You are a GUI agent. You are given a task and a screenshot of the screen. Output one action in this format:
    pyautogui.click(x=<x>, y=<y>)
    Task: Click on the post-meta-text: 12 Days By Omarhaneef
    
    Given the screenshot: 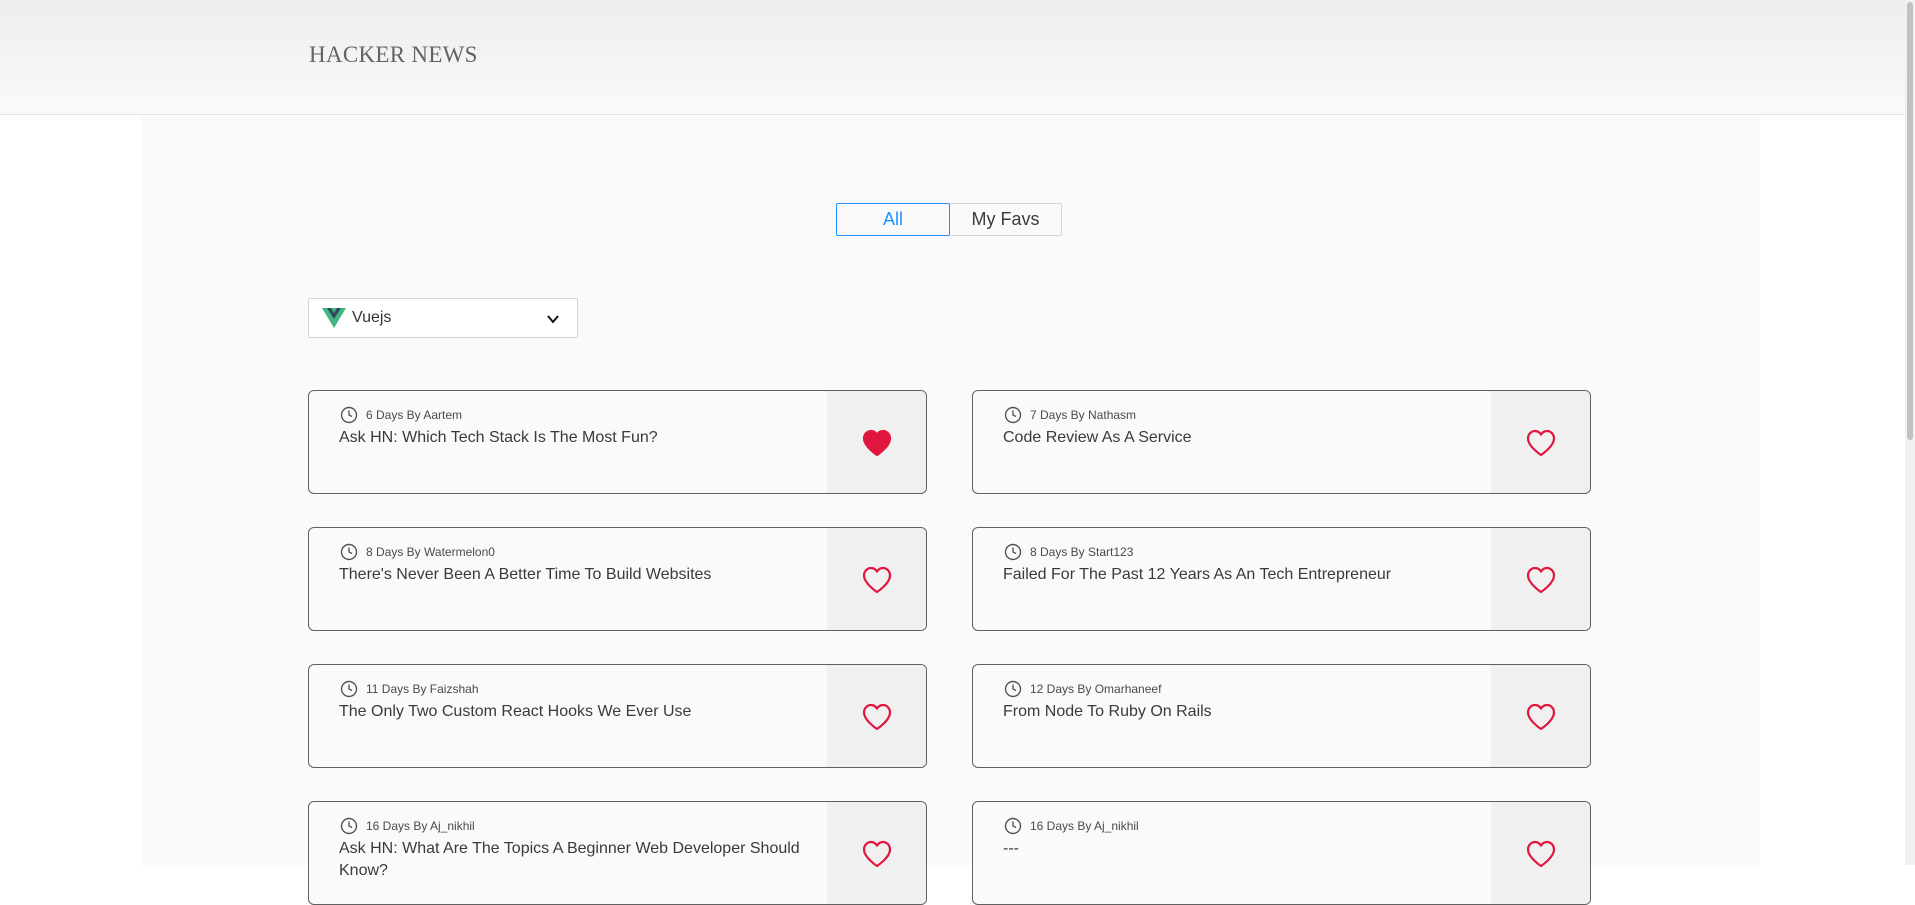 What is the action you would take?
    pyautogui.click(x=1096, y=689)
    